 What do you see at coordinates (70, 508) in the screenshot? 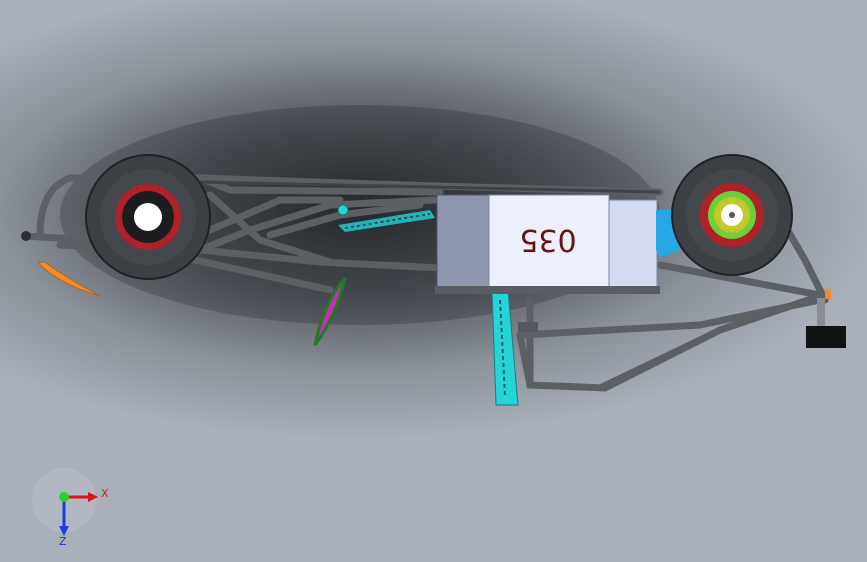
I see `orientation-triad: X Z` at bounding box center [70, 508].